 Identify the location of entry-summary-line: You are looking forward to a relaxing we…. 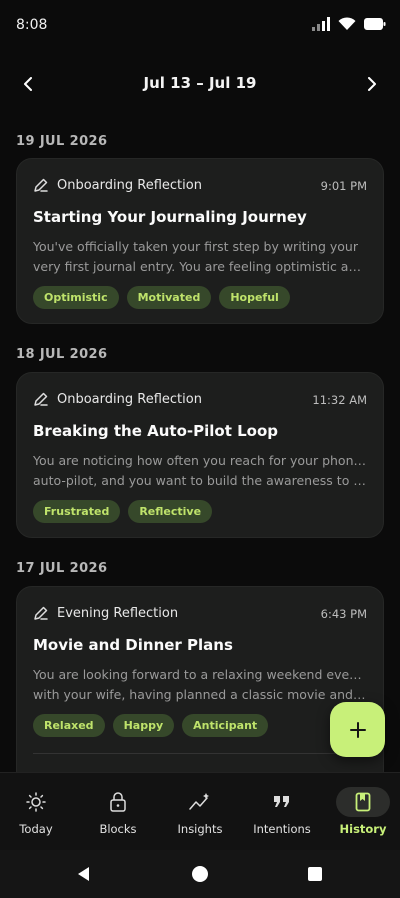
(200, 674).